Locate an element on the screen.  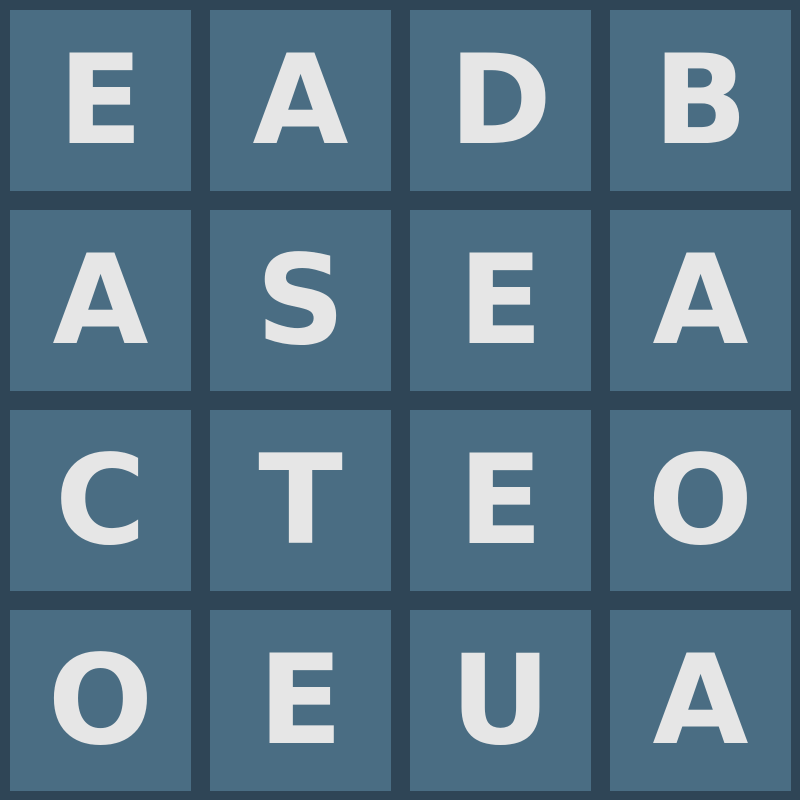
tile-r4-c3: U is located at coordinates (500, 700).